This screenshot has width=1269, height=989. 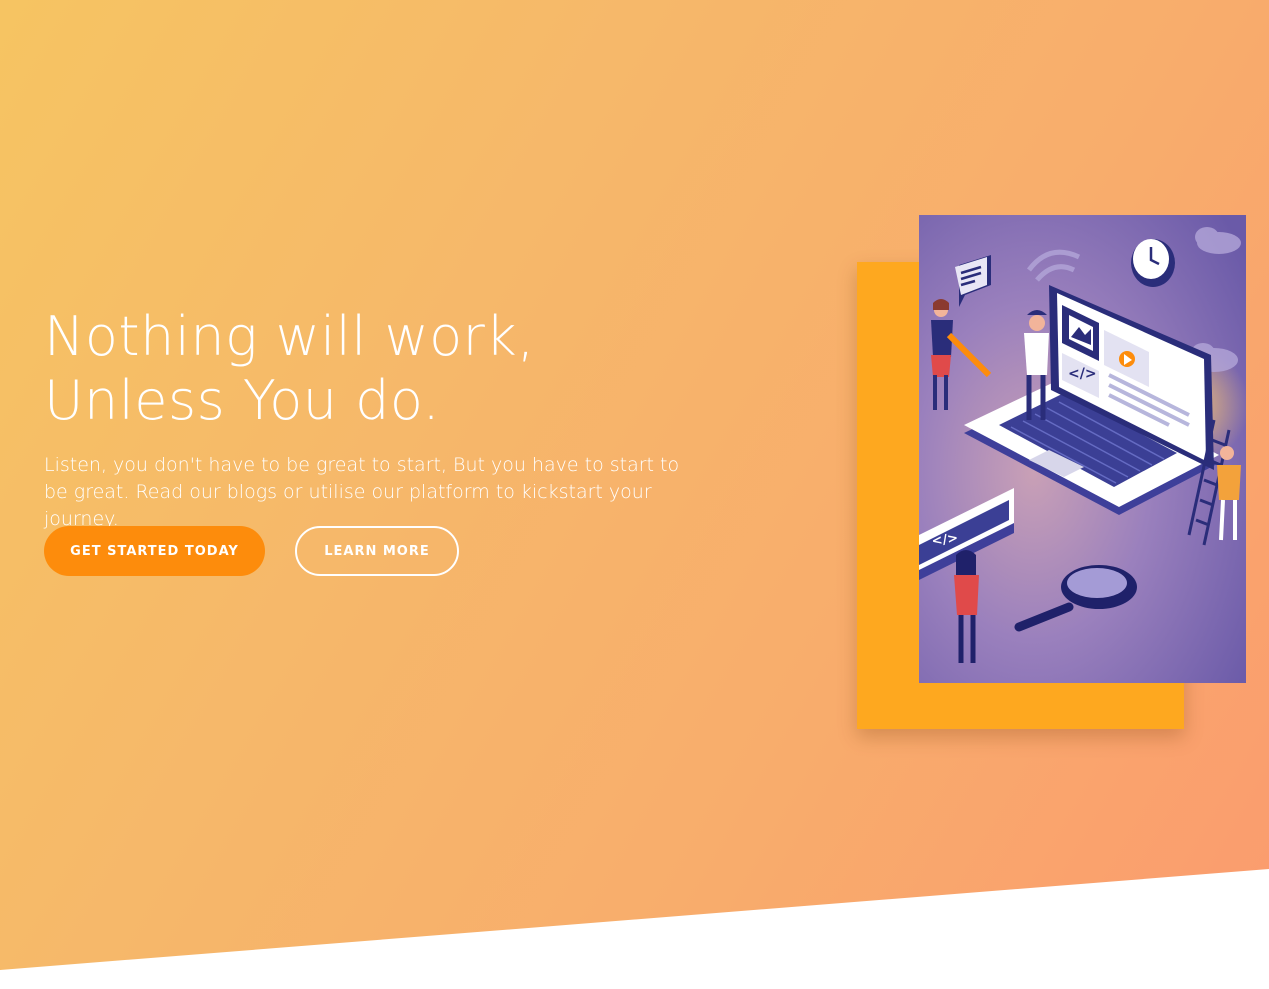 I want to click on learn-more-button: LEARN MORE, so click(x=377, y=551).